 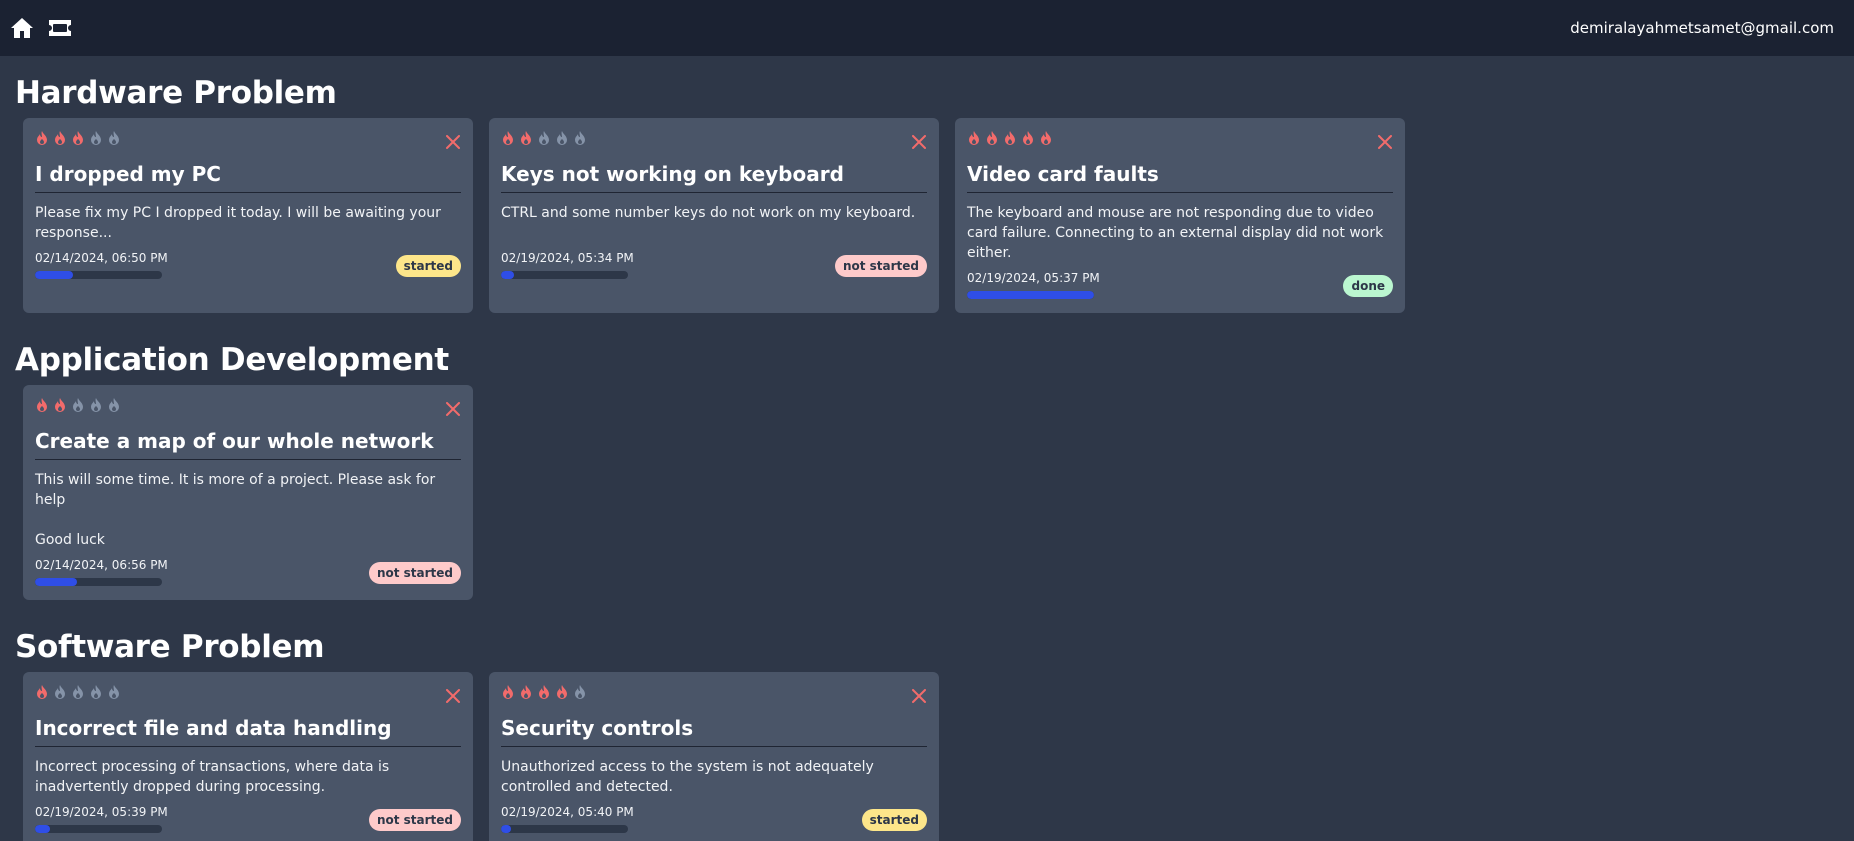 What do you see at coordinates (1180, 285) in the screenshot?
I see `ticket-footer: 02/19/2024, 05:37 PM done` at bounding box center [1180, 285].